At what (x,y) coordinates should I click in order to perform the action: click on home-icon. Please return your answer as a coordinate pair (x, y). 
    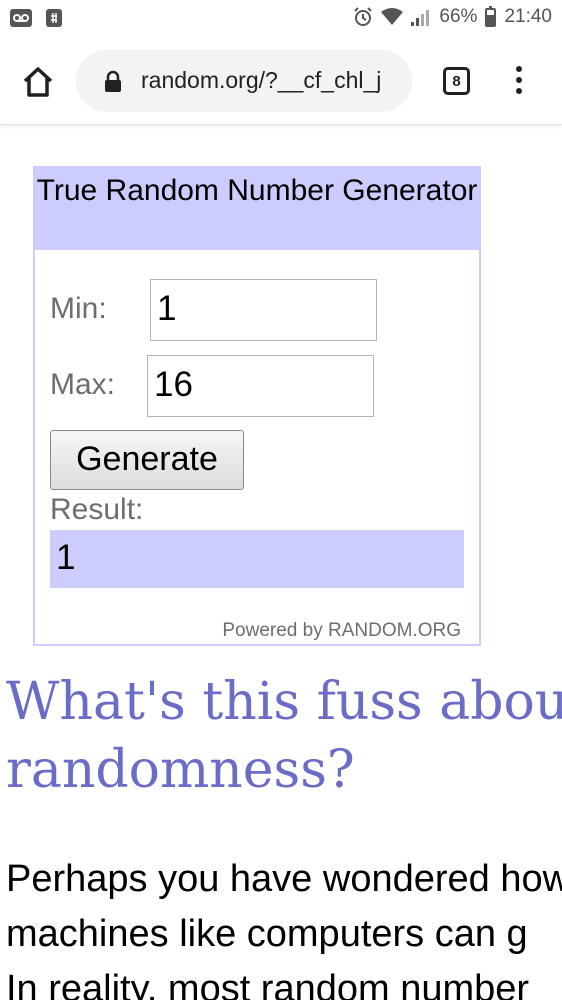
    Looking at the image, I should click on (38, 82).